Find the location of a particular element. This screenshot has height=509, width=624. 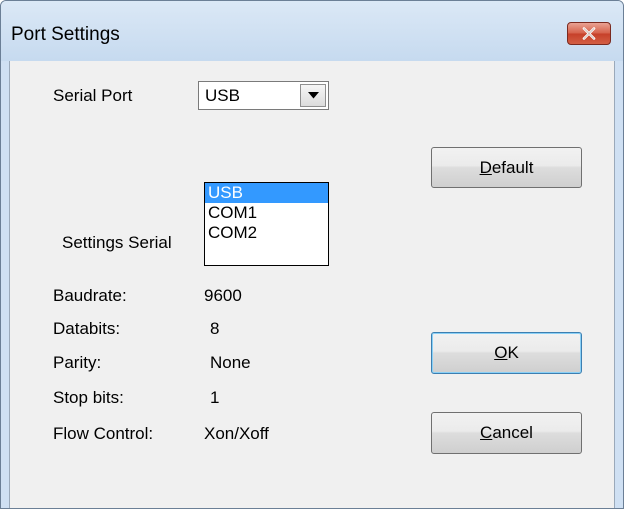

dropdown-option-com1: COM1 is located at coordinates (266, 213).